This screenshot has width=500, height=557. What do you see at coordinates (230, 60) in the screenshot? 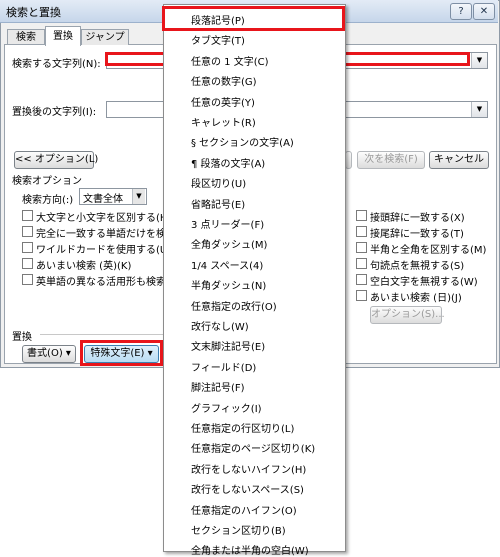
I see `menu-item: 任意の 1 文字(C)` at bounding box center [230, 60].